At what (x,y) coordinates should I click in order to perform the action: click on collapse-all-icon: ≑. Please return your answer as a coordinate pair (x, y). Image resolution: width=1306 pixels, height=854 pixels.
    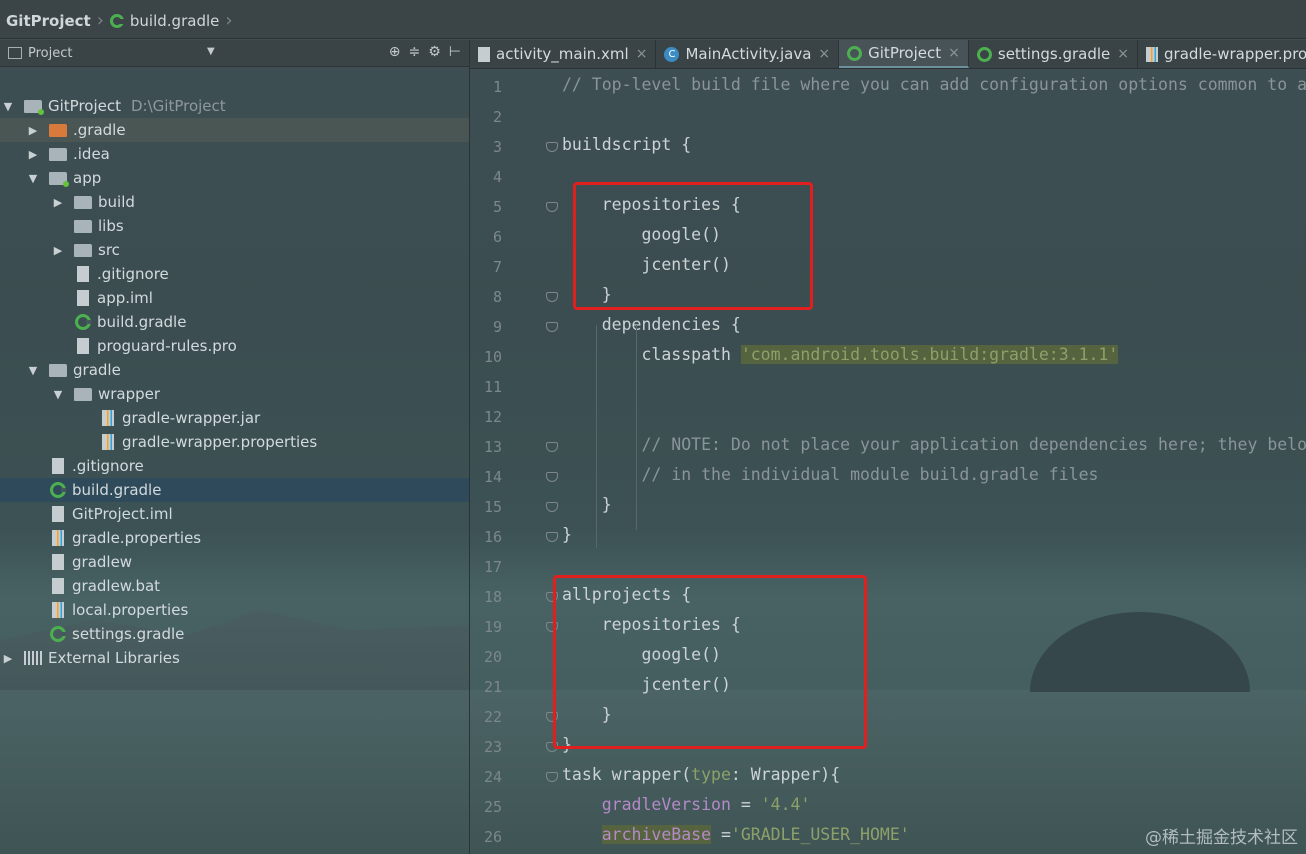
    Looking at the image, I should click on (415, 52).